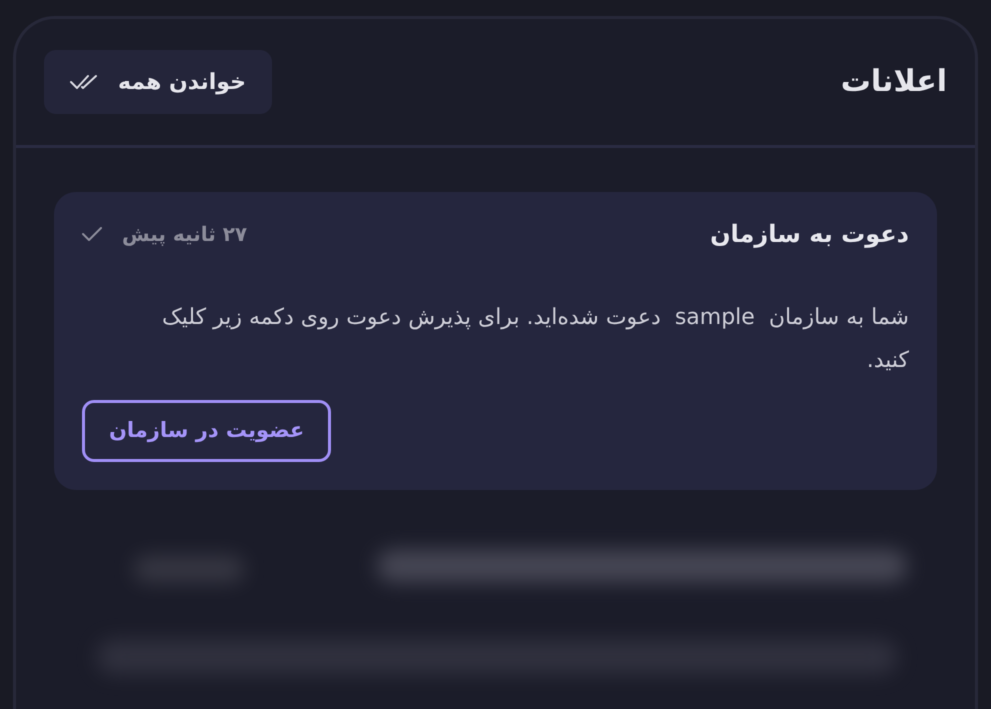 The width and height of the screenshot is (991, 709). What do you see at coordinates (893, 82) in the screenshot?
I see `panel-title: اعلانات` at bounding box center [893, 82].